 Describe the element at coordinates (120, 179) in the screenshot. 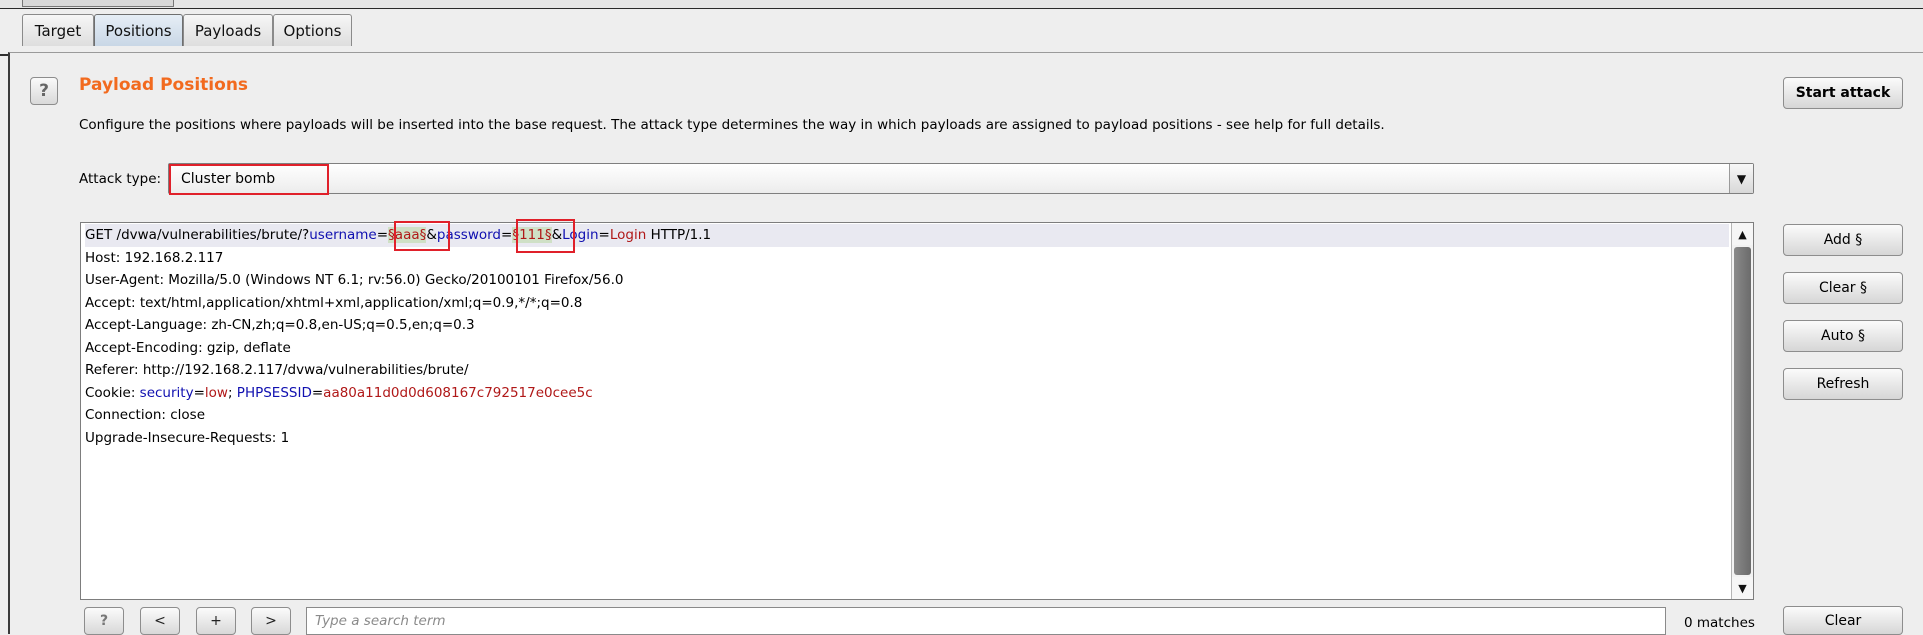

I see `attack-type-label: Attack type:` at that location.